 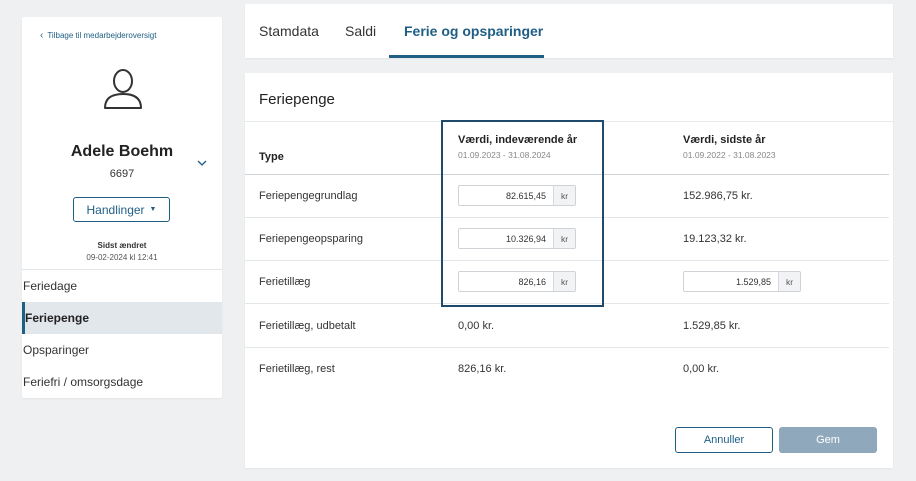 What do you see at coordinates (122, 350) in the screenshot?
I see `sidebar-item-opsparinger: Opsparinger` at bounding box center [122, 350].